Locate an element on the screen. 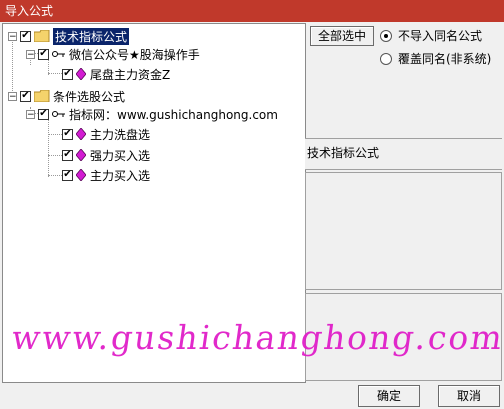 This screenshot has height=409, width=504. tree-node-label: 主力洗盘选 is located at coordinates (120, 134).